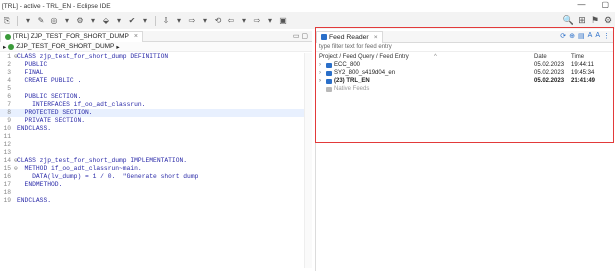 The image size is (615, 271). Describe the element at coordinates (54, 20) in the screenshot. I see `toolbar-icon: ◎` at that location.